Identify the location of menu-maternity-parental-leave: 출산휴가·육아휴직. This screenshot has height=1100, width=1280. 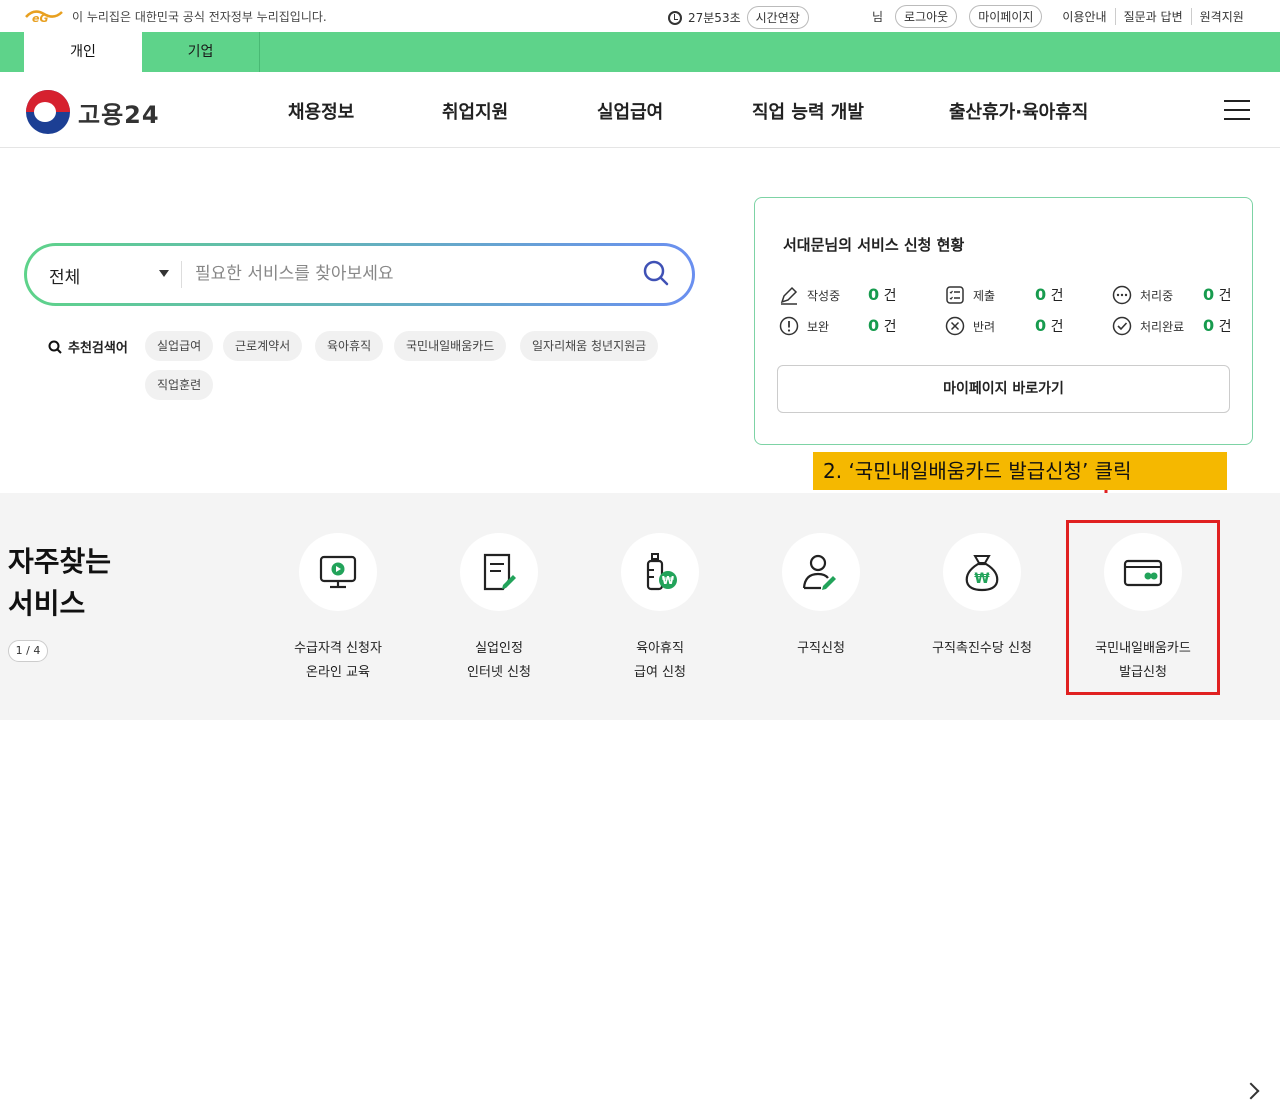
(1018, 111).